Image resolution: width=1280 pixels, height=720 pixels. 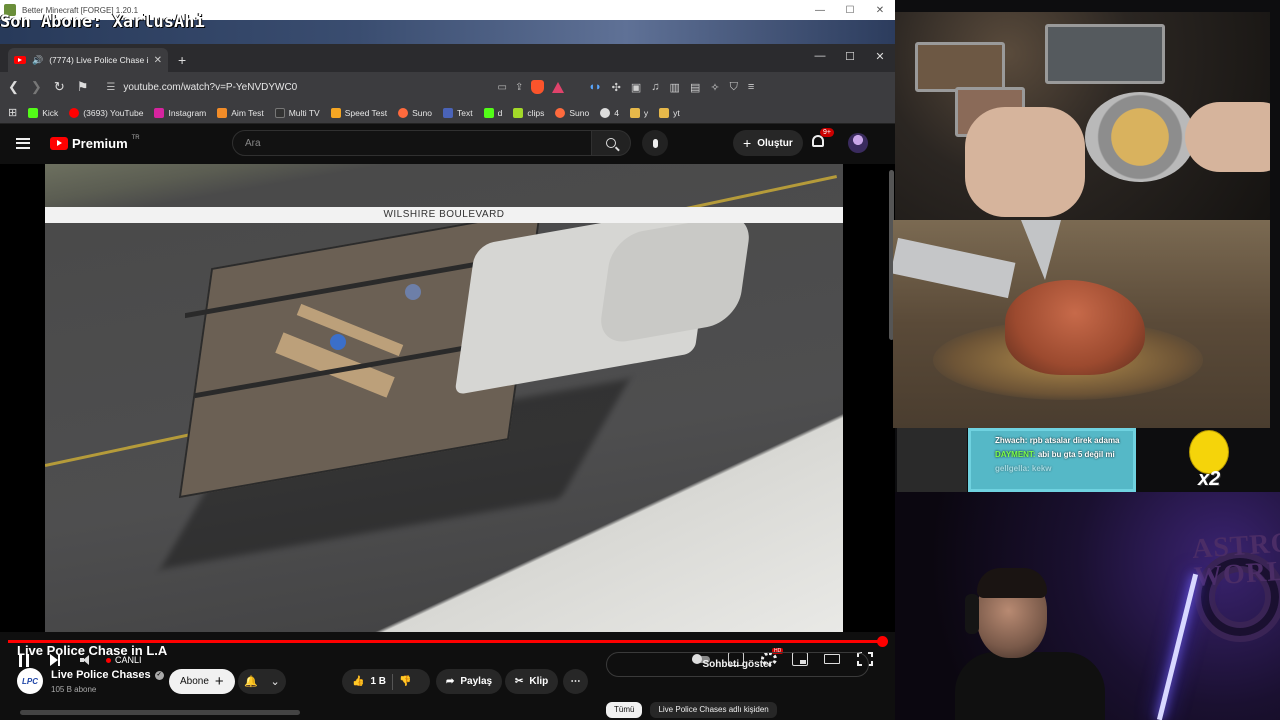 What do you see at coordinates (538, 87) in the screenshot?
I see `brave-shields-icon` at bounding box center [538, 87].